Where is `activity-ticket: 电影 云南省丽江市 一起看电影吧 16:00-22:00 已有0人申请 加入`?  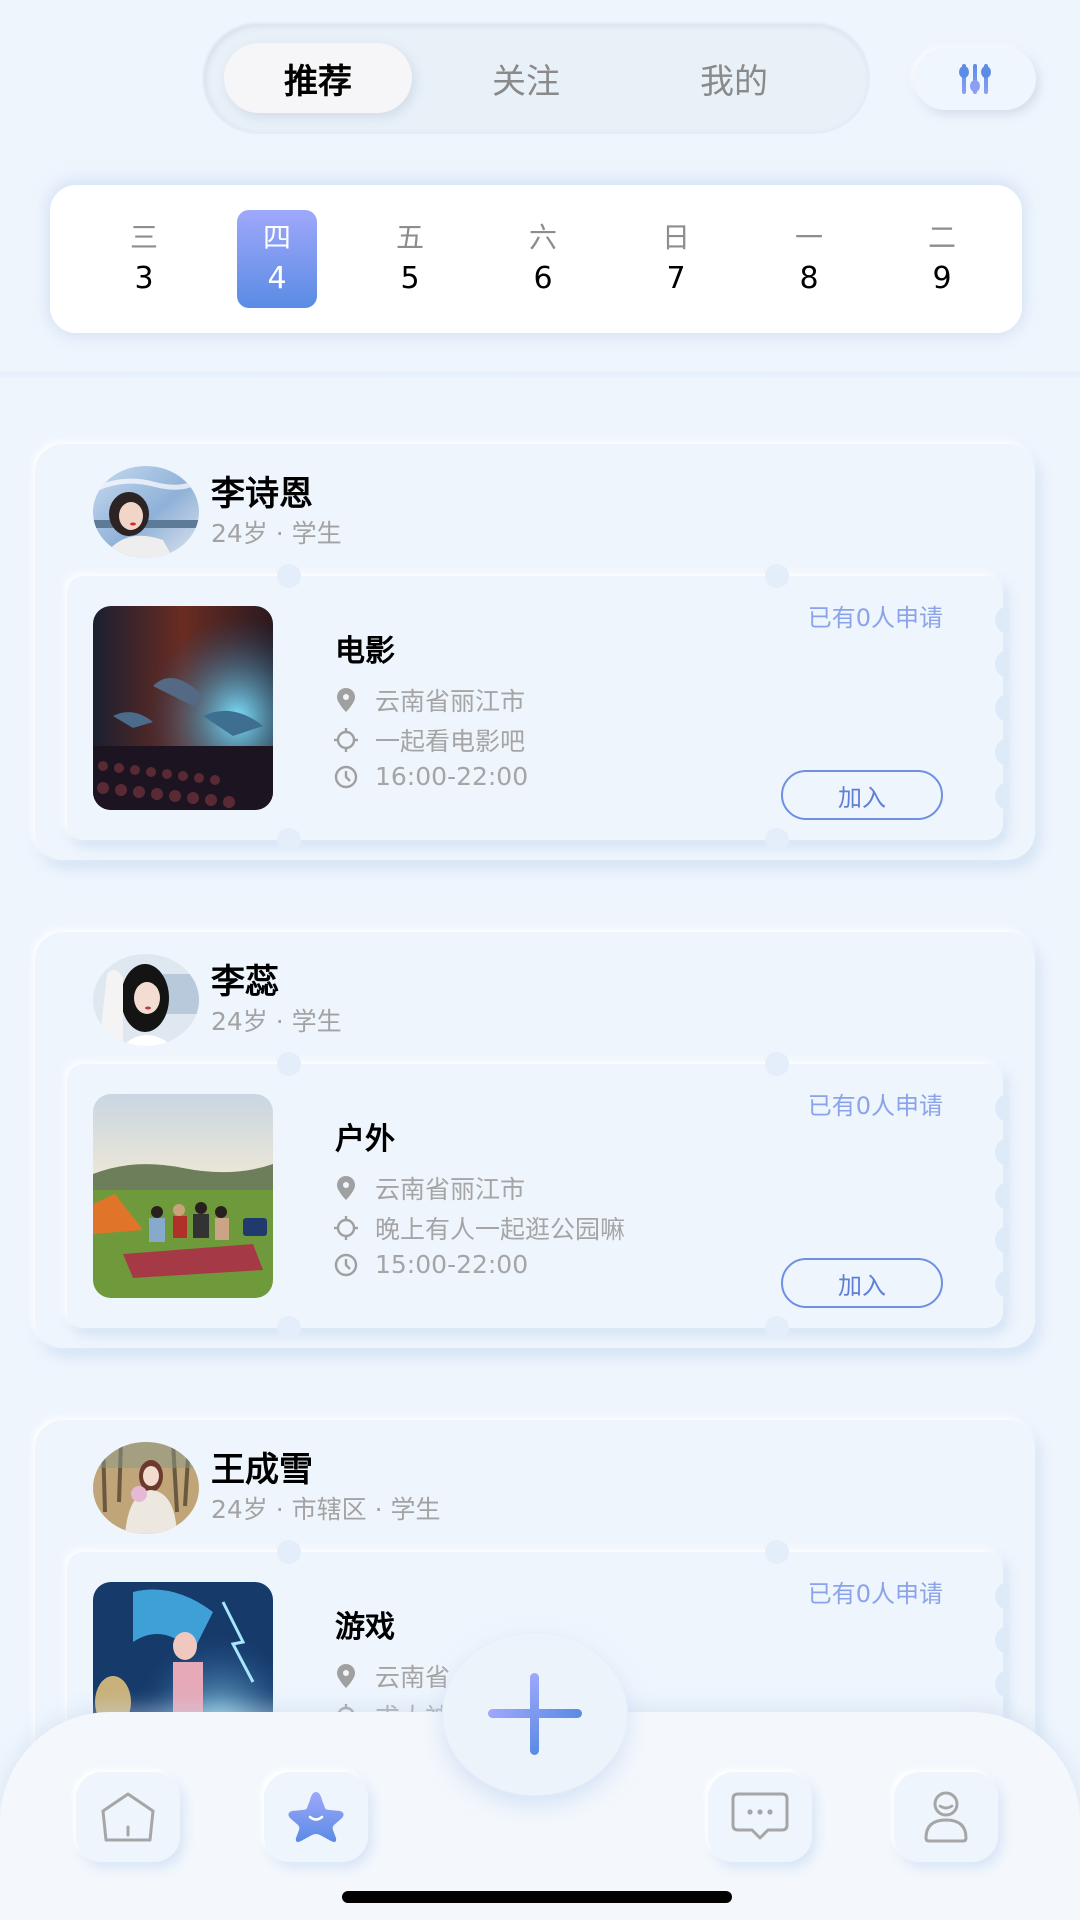 activity-ticket: 电影 云南省丽江市 一起看电影吧 16:00-22:00 已有0人申请 加入 is located at coordinates (538, 708).